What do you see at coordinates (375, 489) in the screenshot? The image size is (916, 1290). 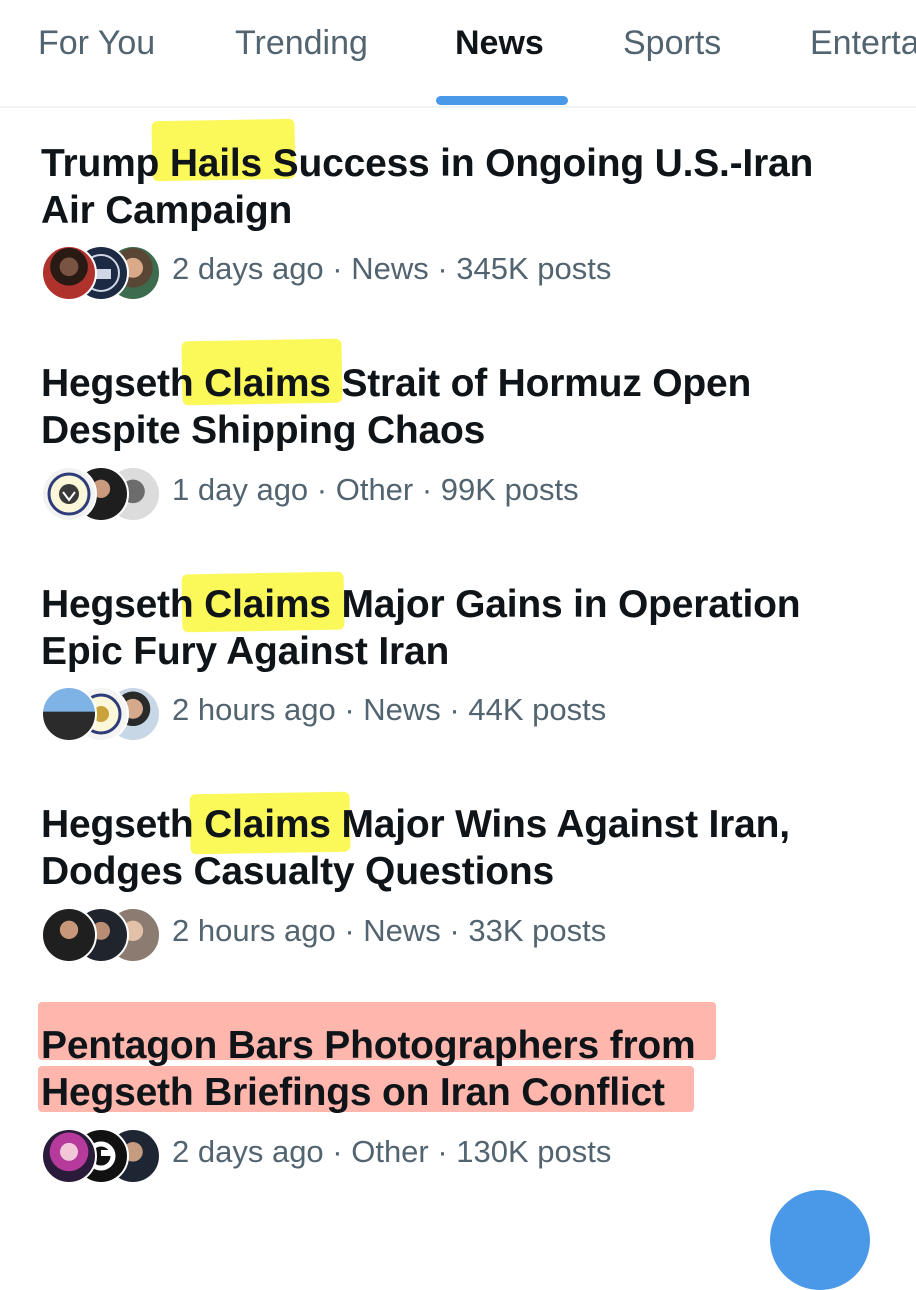 I see `trend-meta: 1 day ago · Other · 99K posts` at bounding box center [375, 489].